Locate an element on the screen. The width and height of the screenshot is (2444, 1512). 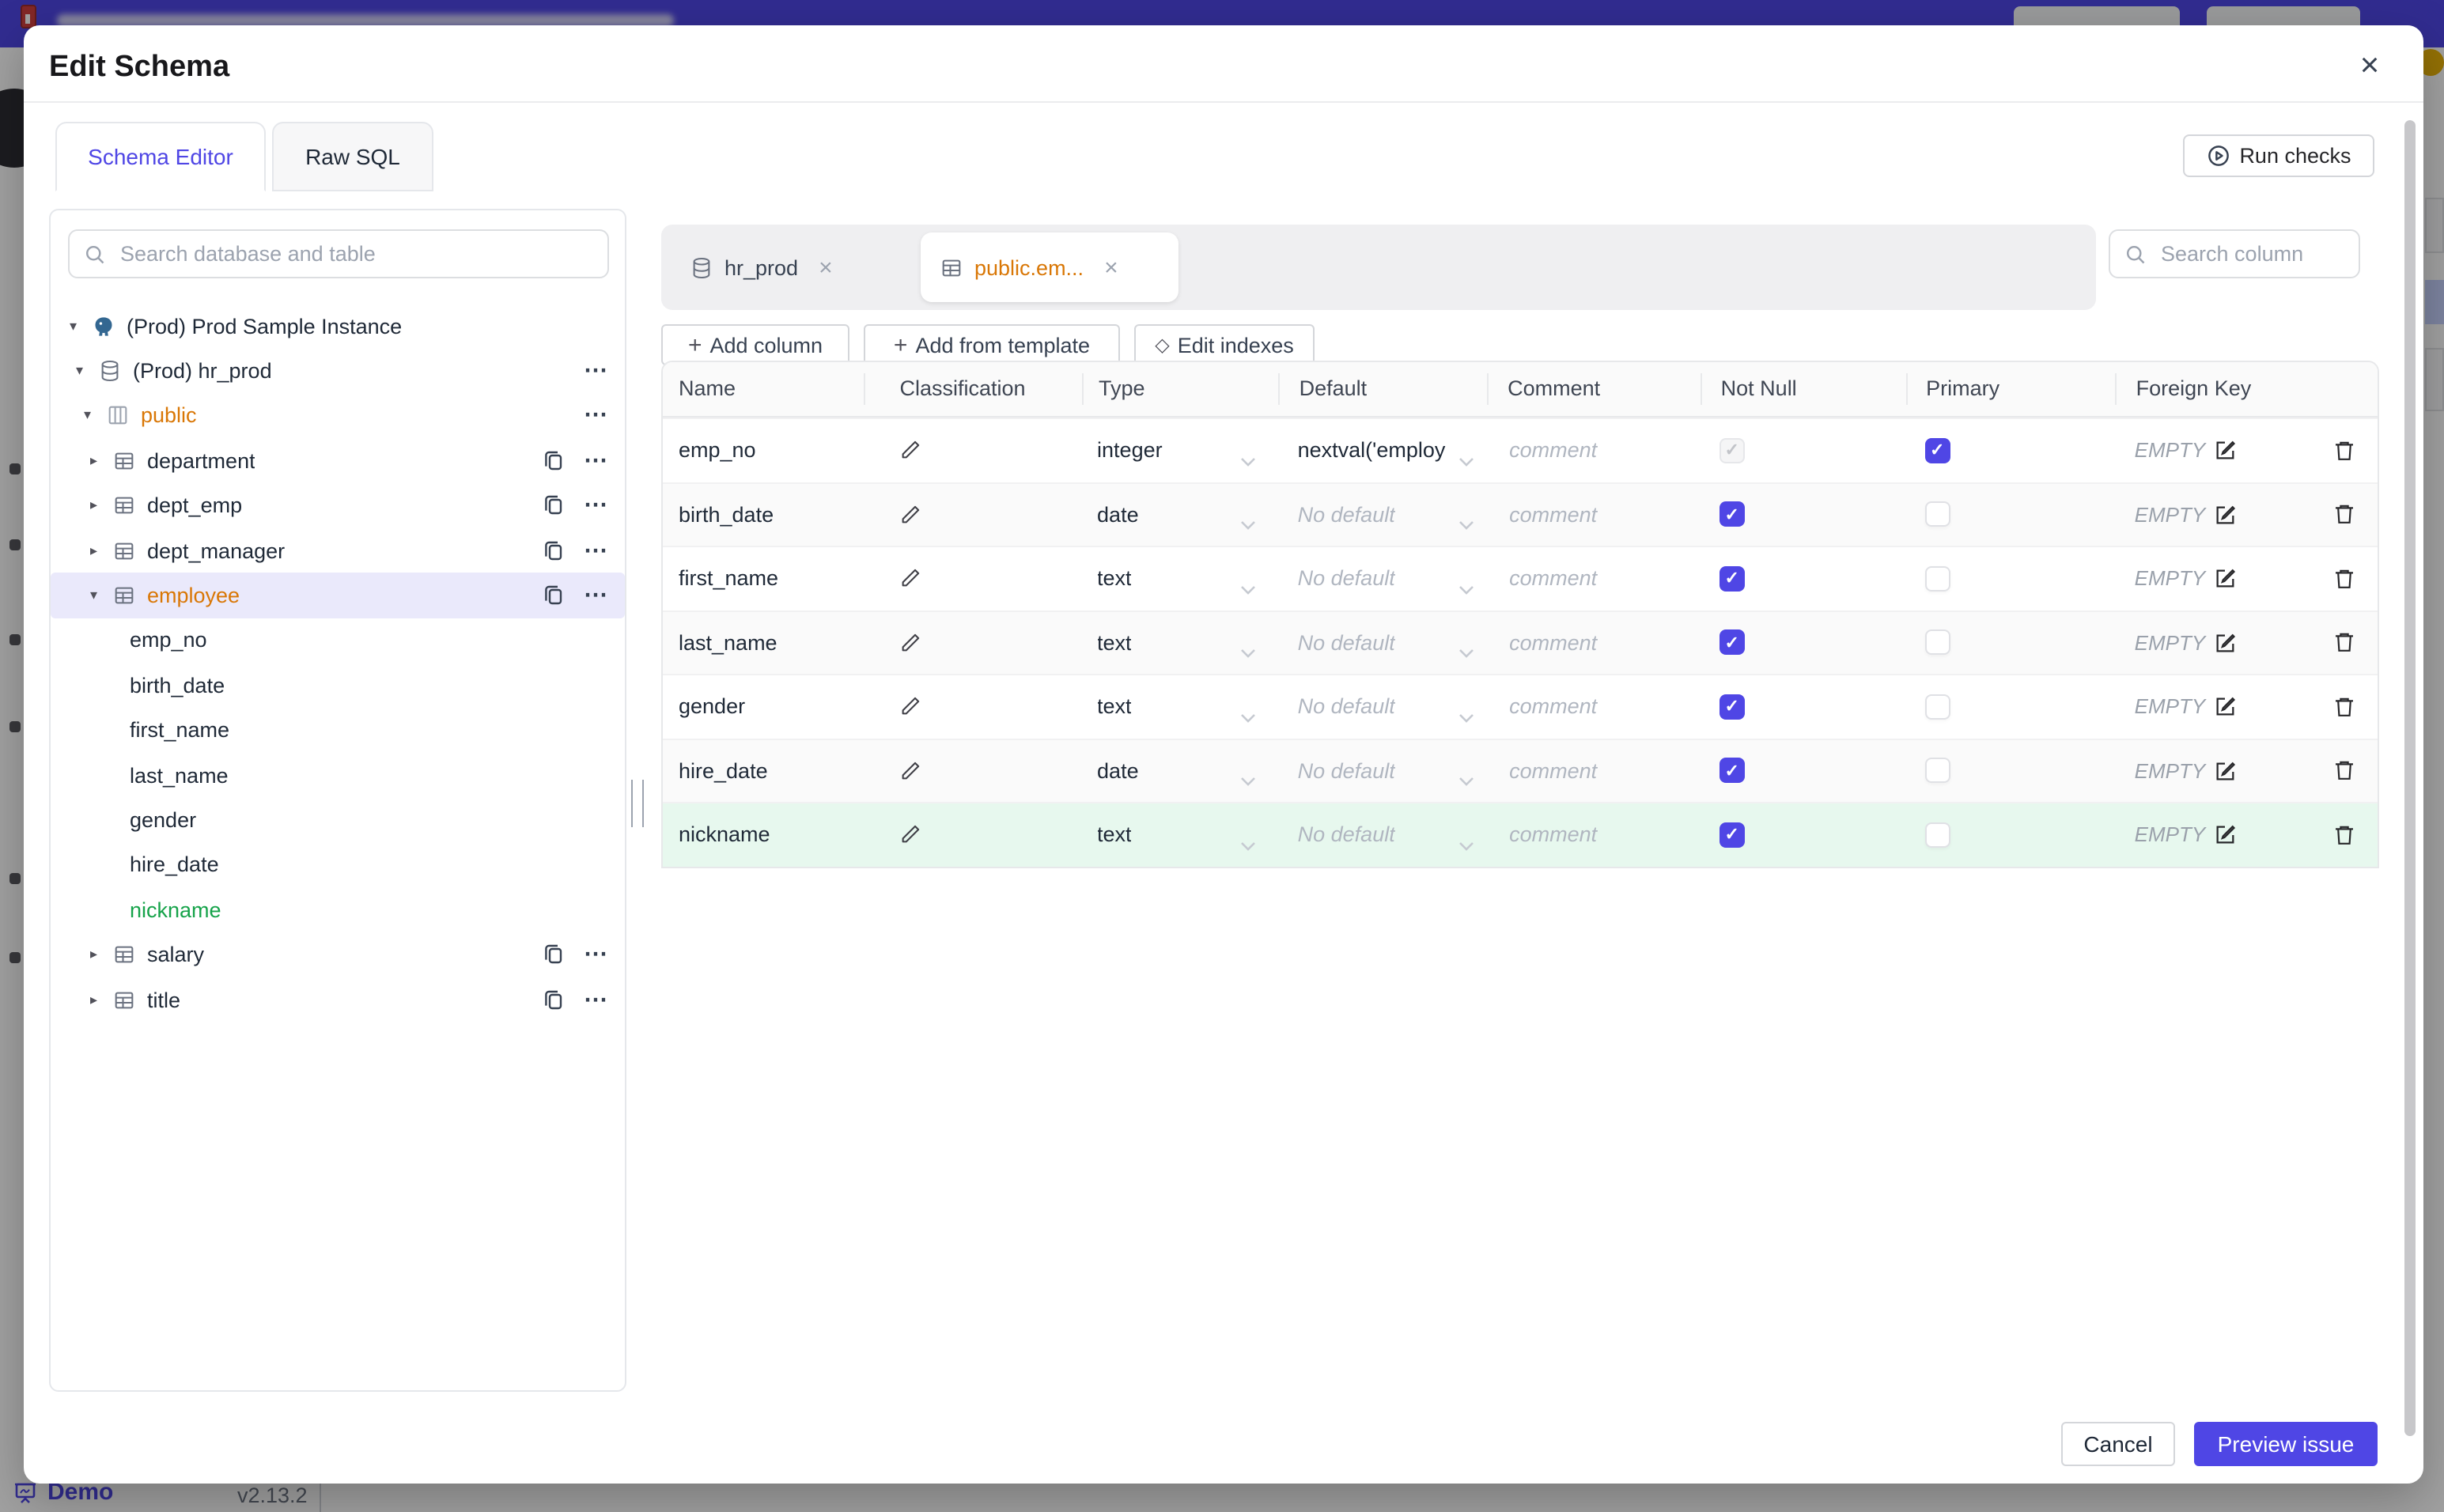
tree-item-column: last_name is located at coordinates (338, 776).